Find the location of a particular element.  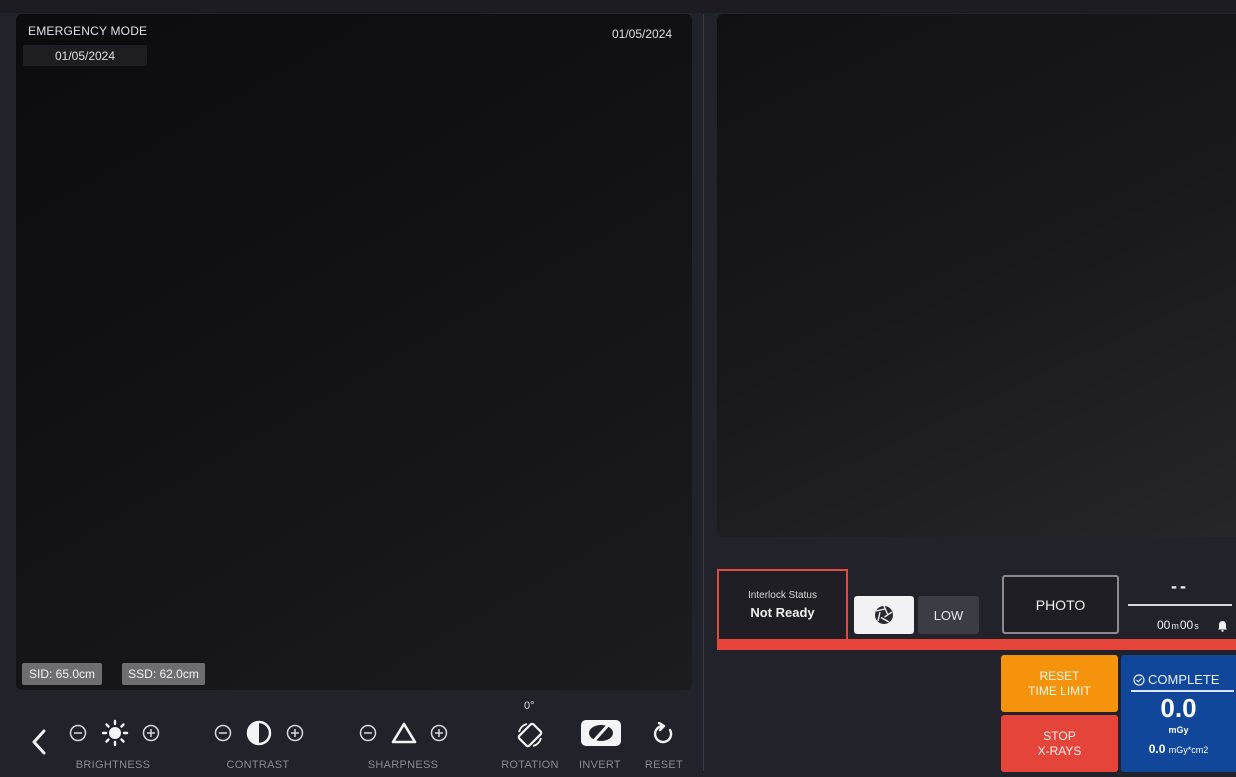

ssd-badge: SSD: 62.0cm is located at coordinates (163, 674).